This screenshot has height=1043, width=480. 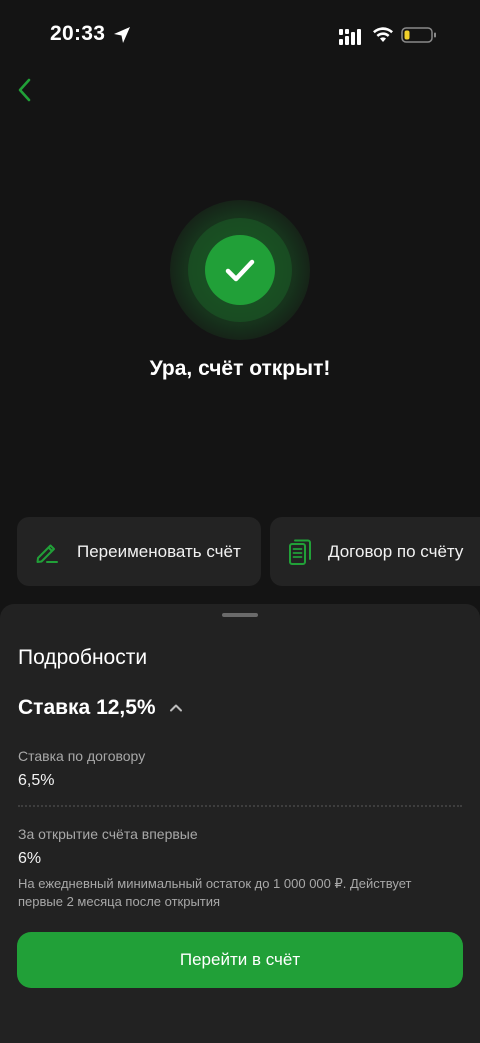 I want to click on rename-account-label: Переименовать счёт, so click(x=159, y=551).